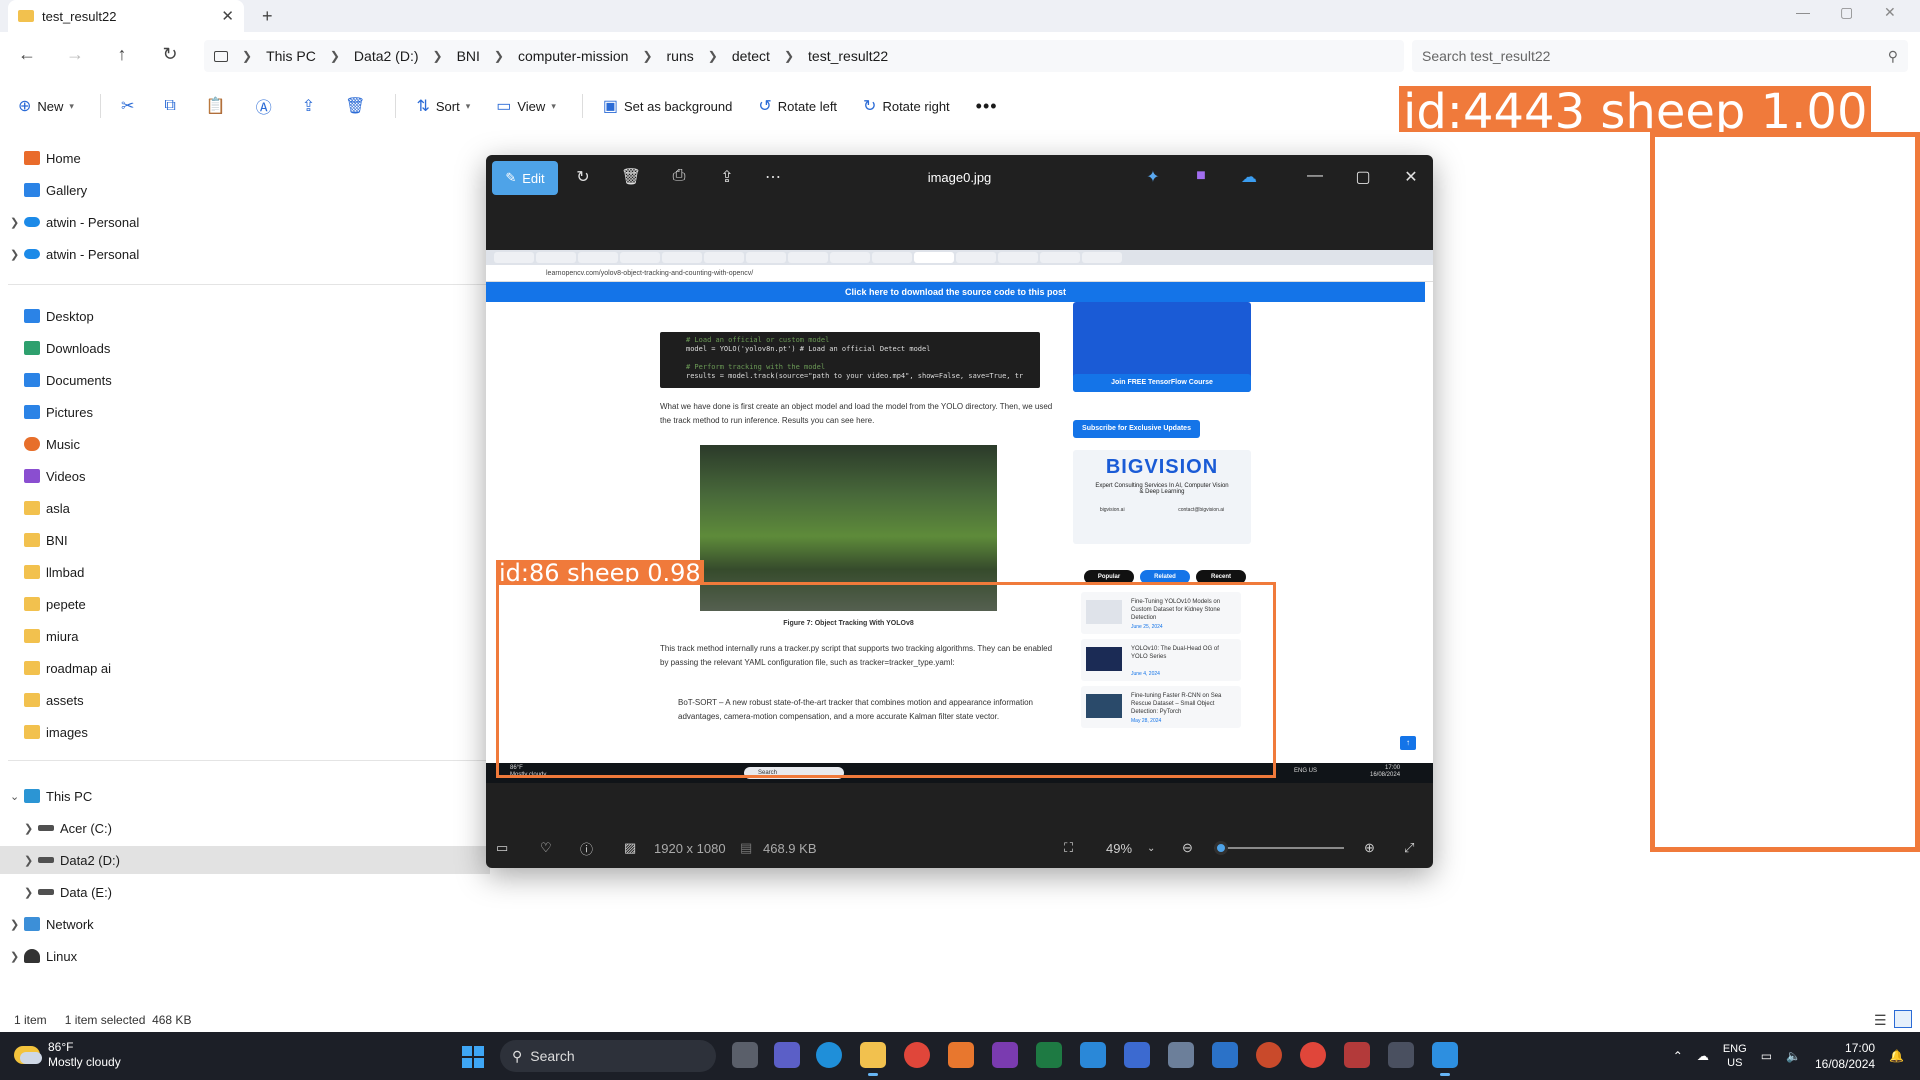  Describe the element at coordinates (245, 732) in the screenshot. I see `sidebar-item-images: images` at that location.